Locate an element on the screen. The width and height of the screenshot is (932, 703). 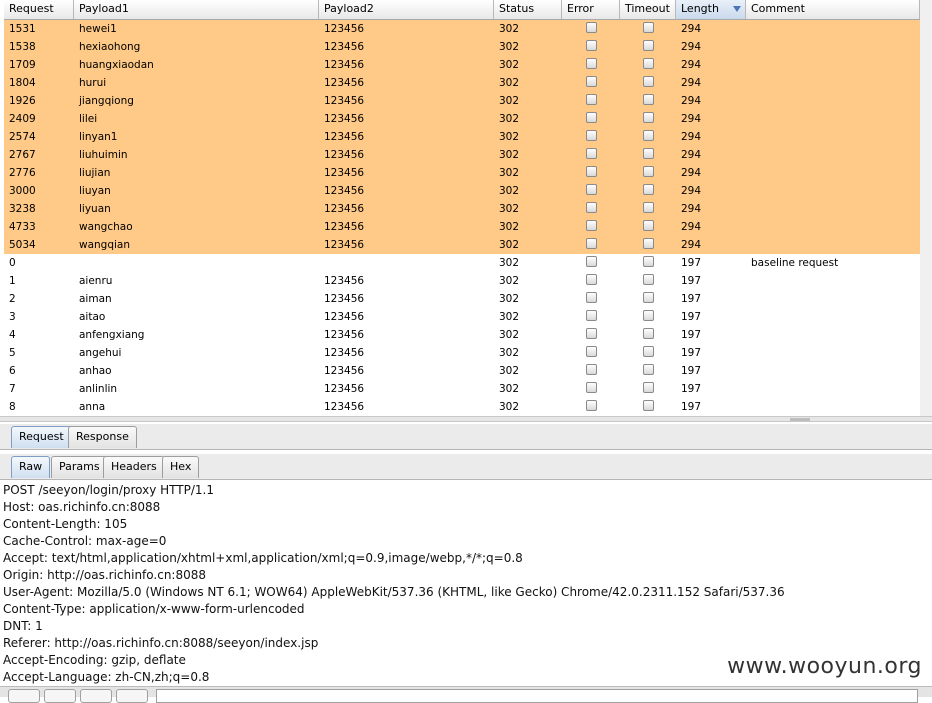
tab-request: Request is located at coordinates (41, 437).